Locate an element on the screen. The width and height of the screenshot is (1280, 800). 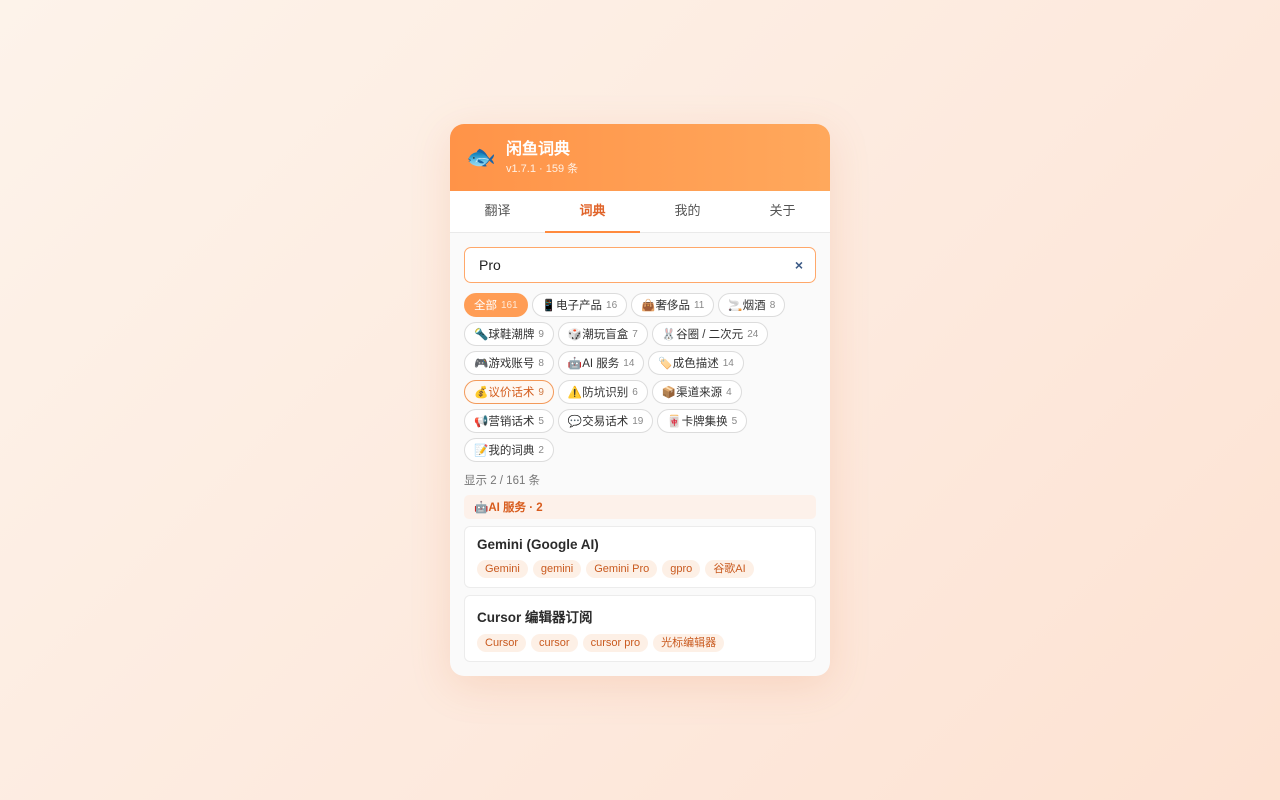
category-chip: 💬交易话术 19 is located at coordinates (605, 421).